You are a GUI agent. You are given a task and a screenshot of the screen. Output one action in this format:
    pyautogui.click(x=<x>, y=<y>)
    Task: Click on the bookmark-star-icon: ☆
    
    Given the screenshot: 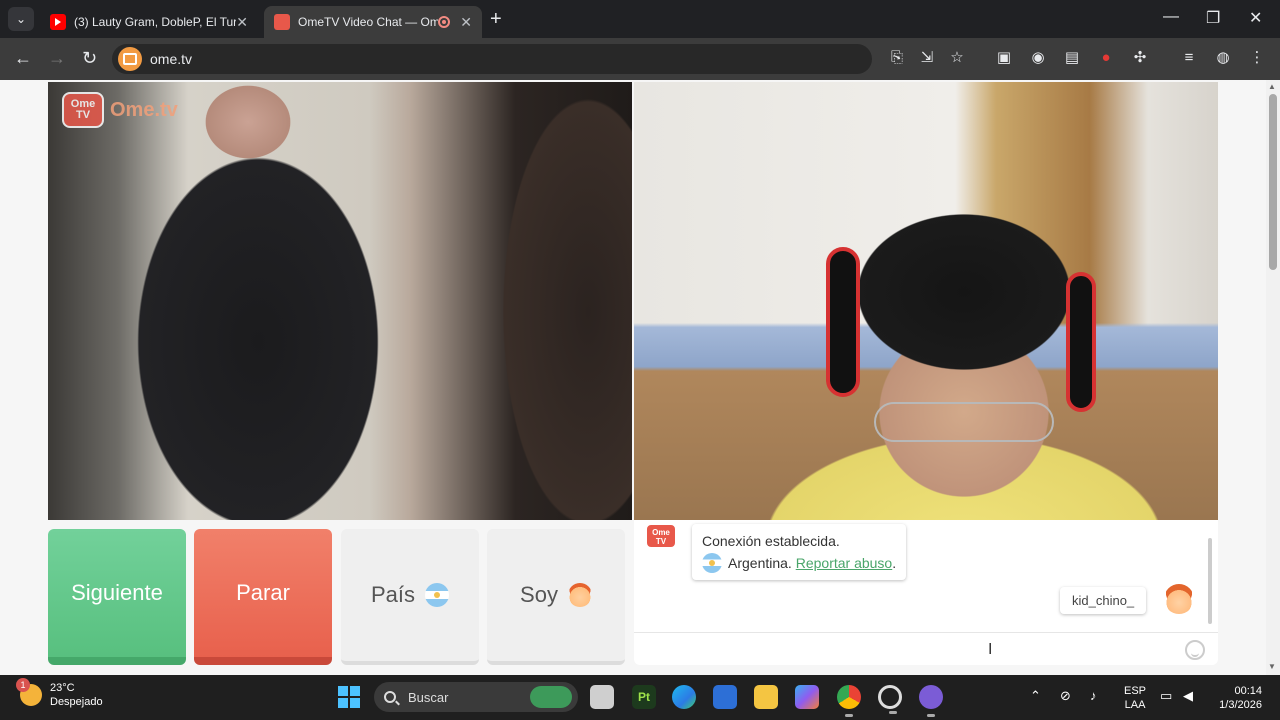 What is the action you would take?
    pyautogui.click(x=957, y=58)
    